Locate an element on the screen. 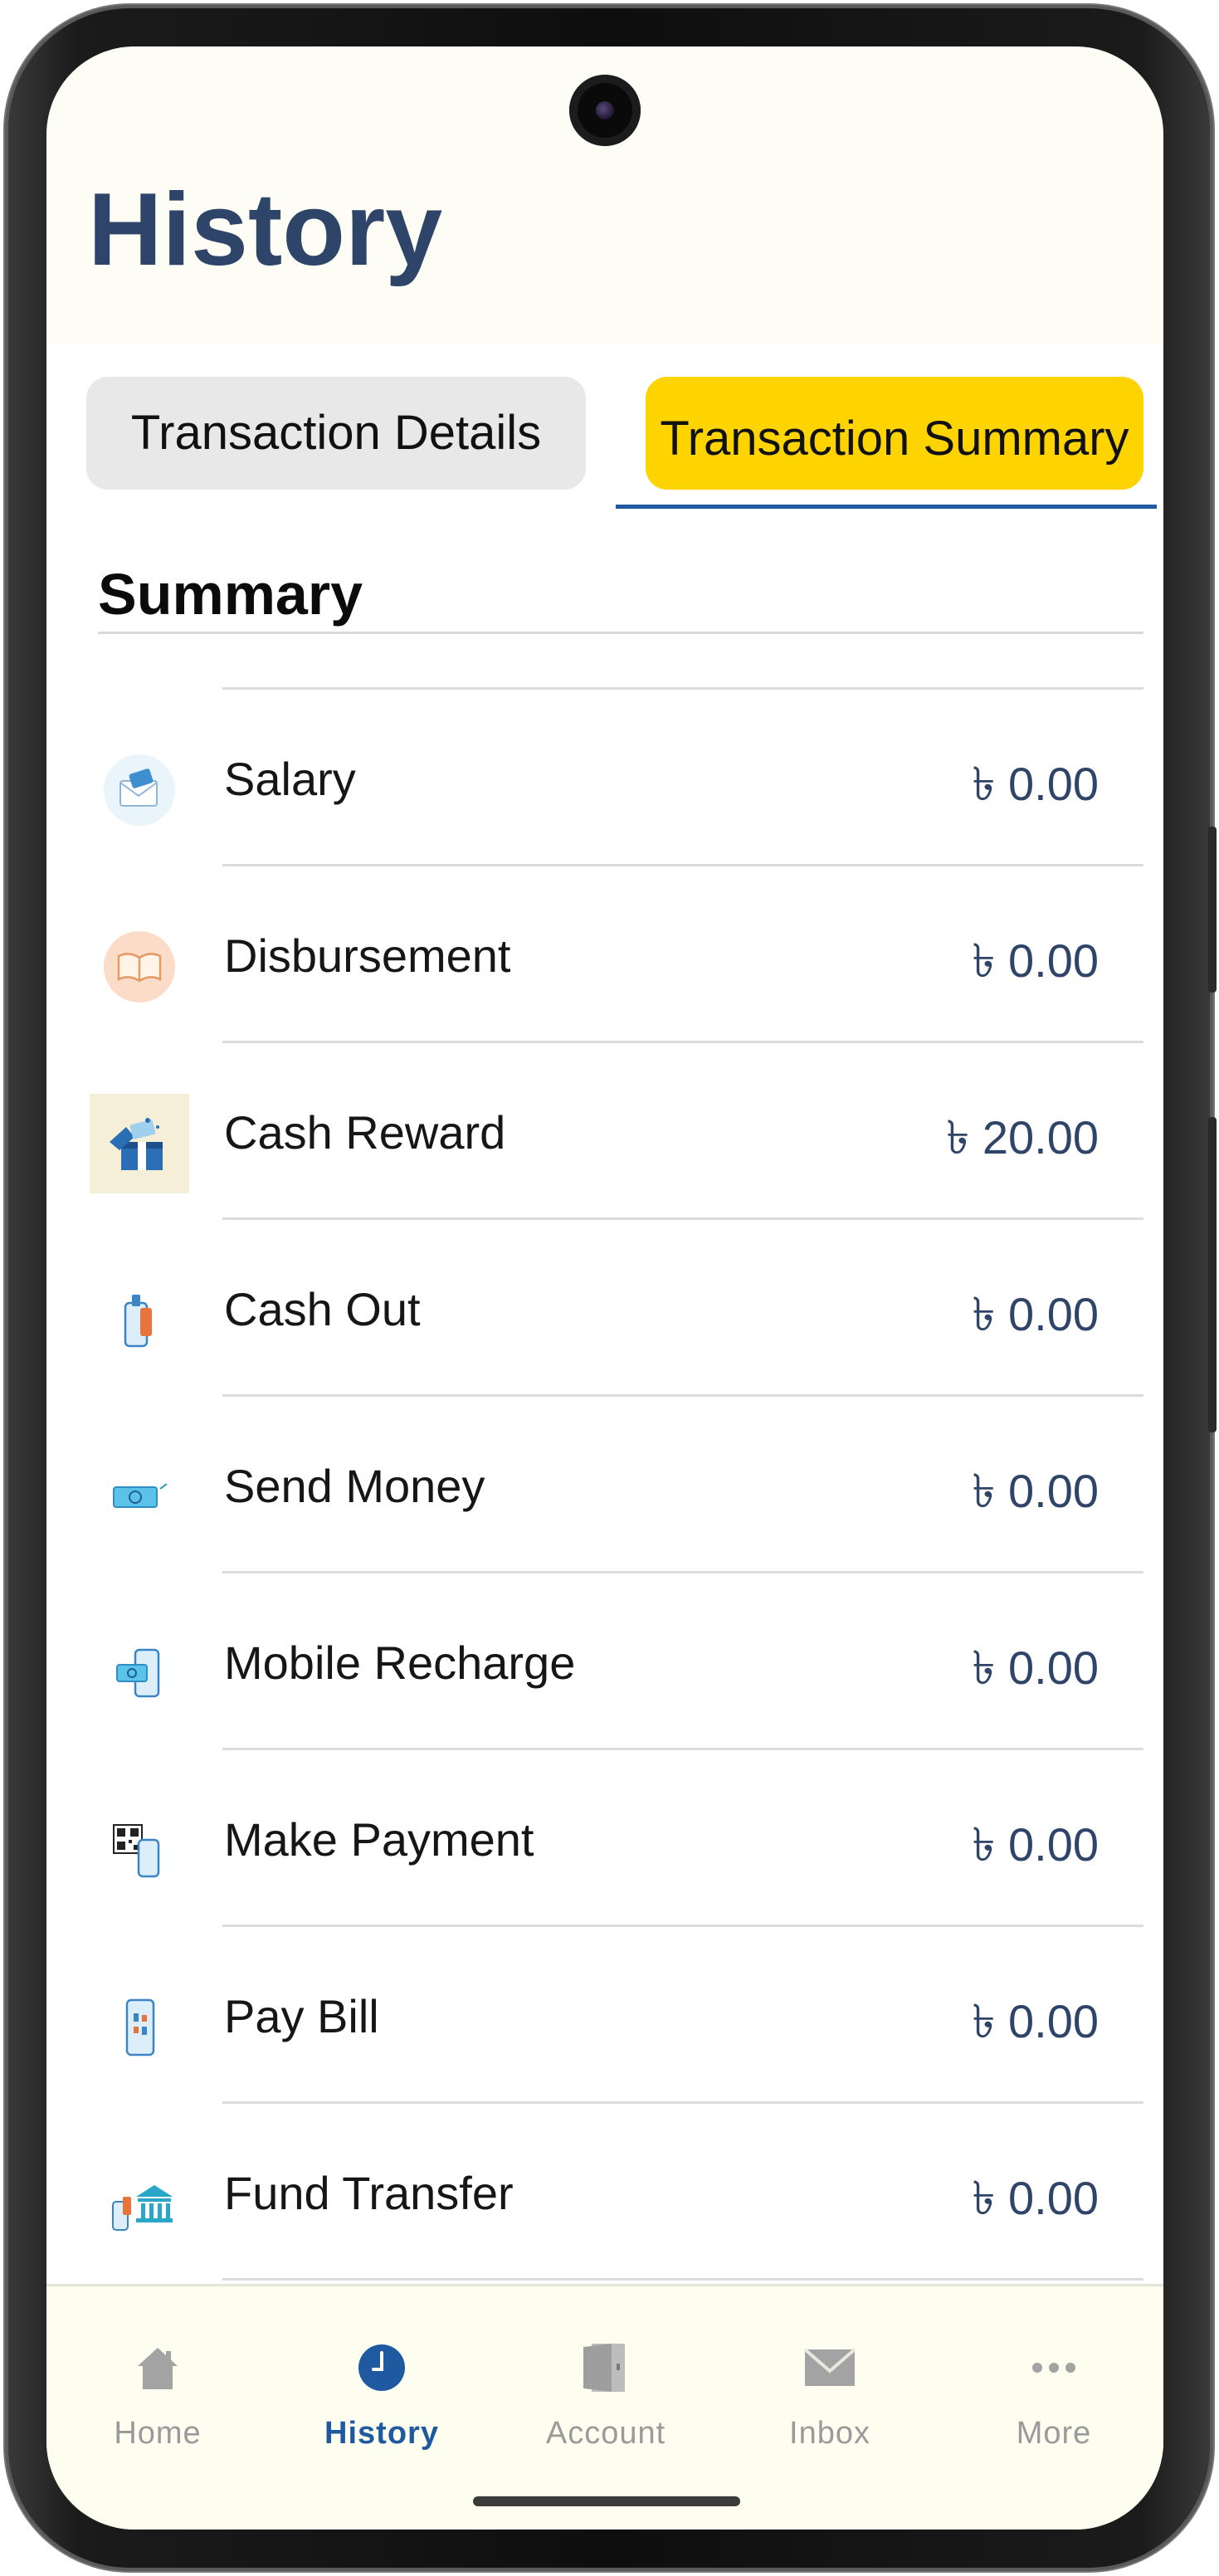  pay-bill-amount: ৳ 0.00 is located at coordinates (1036, 2021).